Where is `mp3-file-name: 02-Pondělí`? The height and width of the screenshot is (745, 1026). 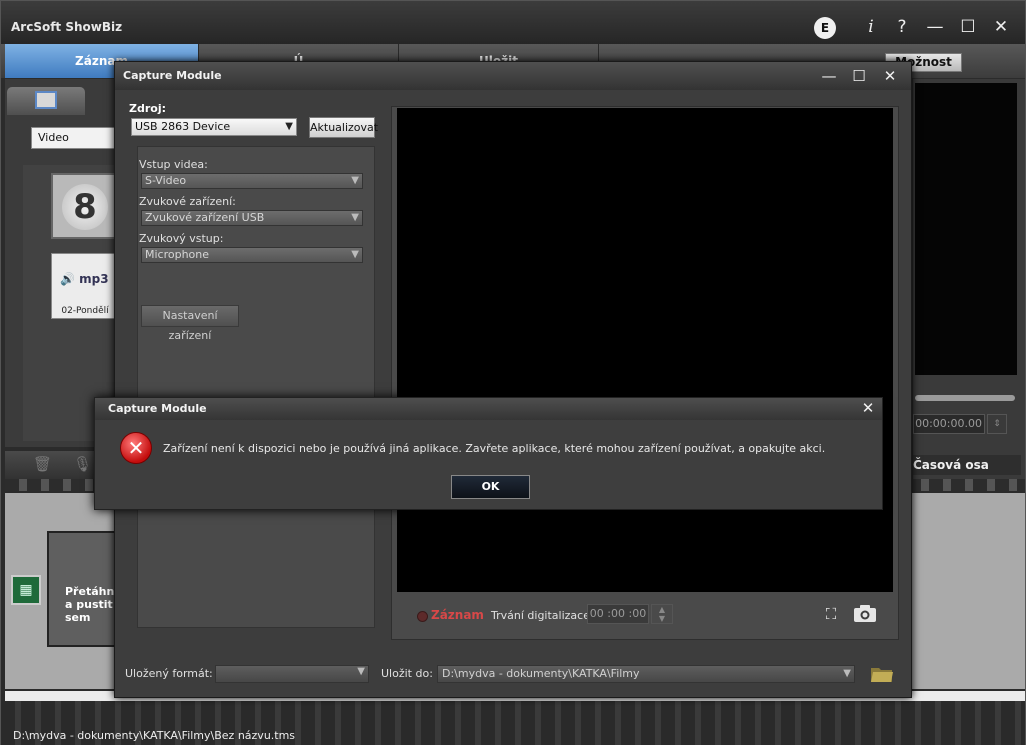
mp3-file-name: 02-Pondělí is located at coordinates (85, 311).